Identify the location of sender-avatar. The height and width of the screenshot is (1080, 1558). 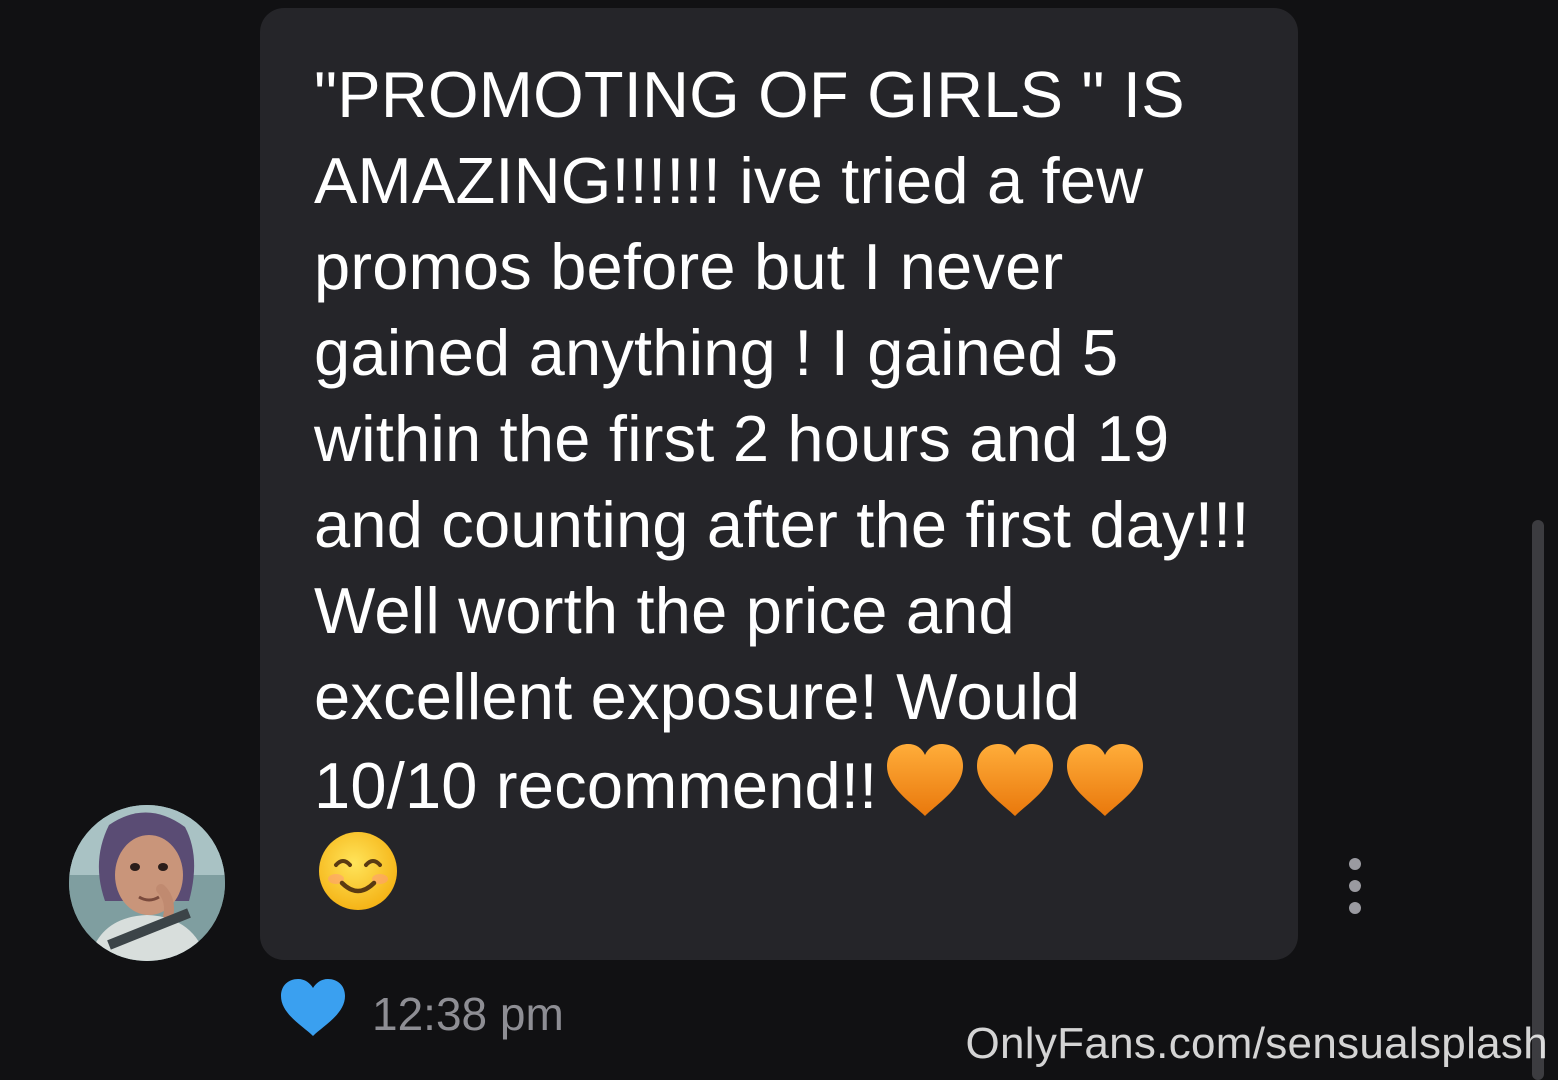
(147, 883).